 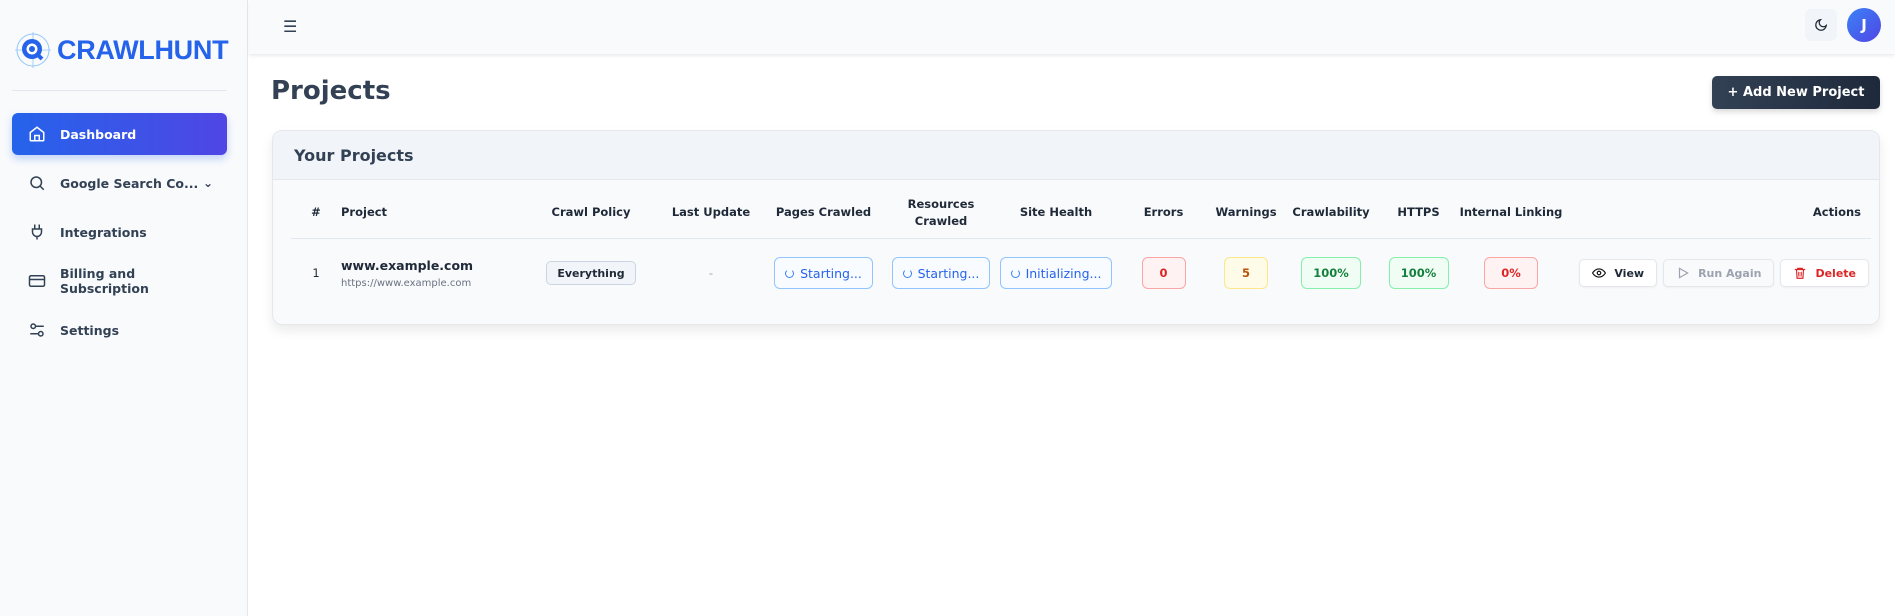 What do you see at coordinates (1246, 273) in the screenshot?
I see `warnings-badge: 5` at bounding box center [1246, 273].